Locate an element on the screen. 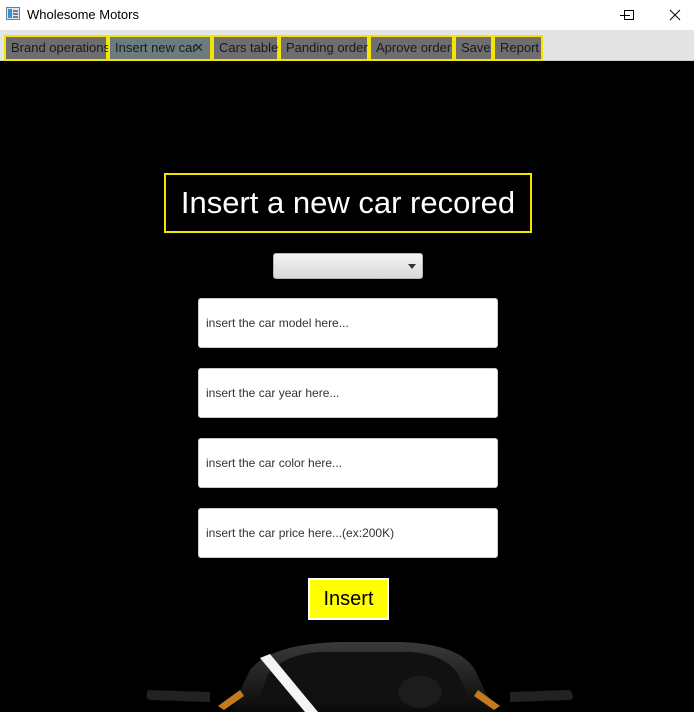 The image size is (694, 712). car-background-image is located at coordinates (359, 677).